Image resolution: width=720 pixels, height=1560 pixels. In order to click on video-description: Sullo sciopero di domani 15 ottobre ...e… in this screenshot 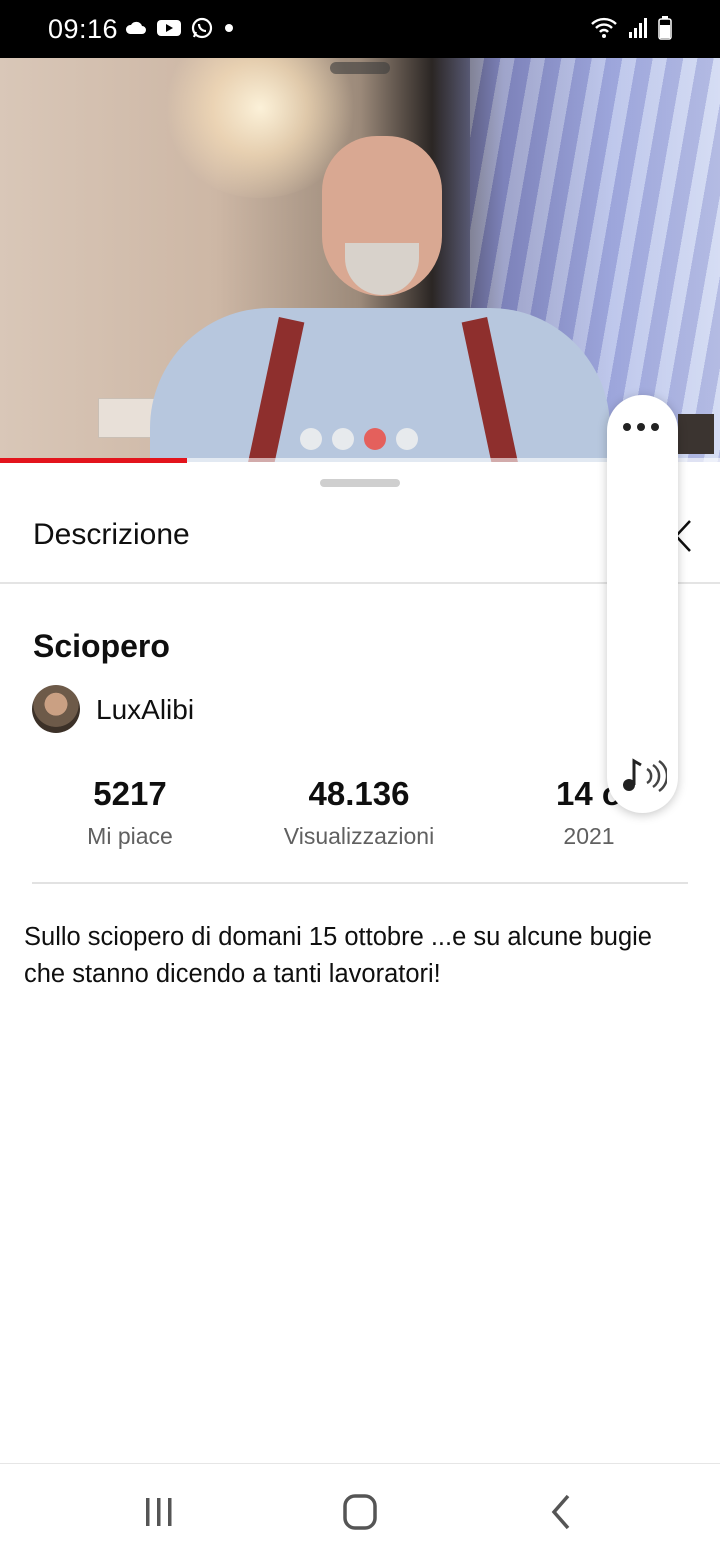, I will do `click(338, 955)`.